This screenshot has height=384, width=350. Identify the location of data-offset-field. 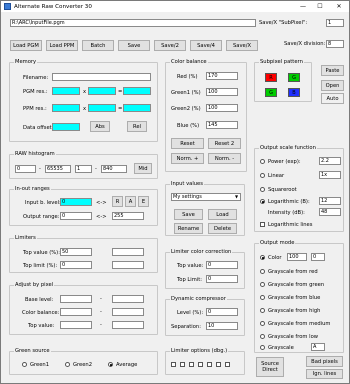
(66, 127).